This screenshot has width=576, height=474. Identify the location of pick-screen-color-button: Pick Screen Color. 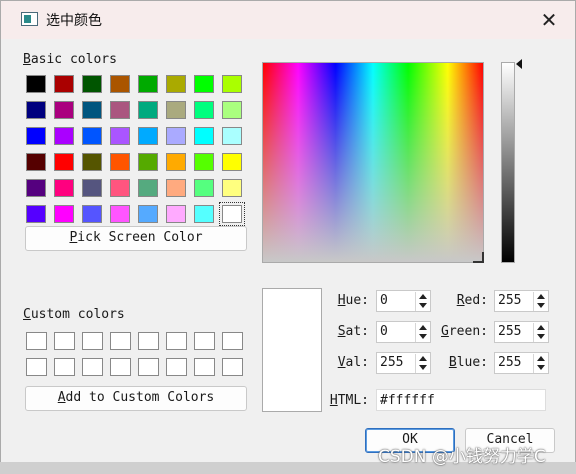
(136, 238).